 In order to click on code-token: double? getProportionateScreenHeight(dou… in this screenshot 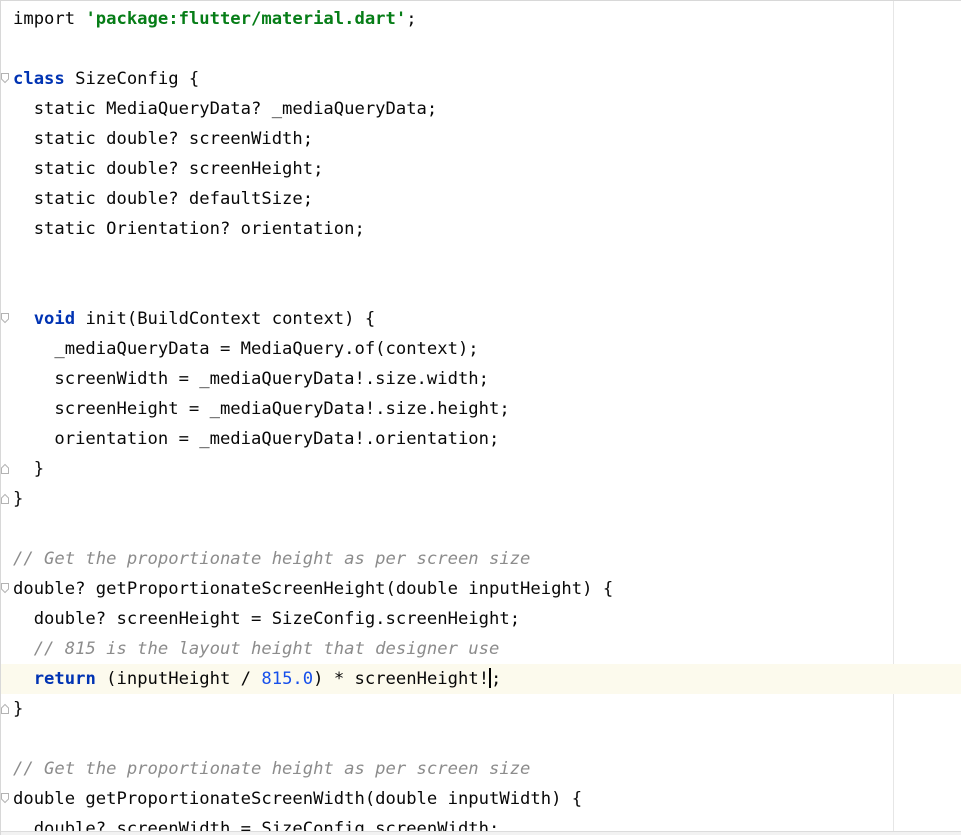, I will do `click(313, 589)`.